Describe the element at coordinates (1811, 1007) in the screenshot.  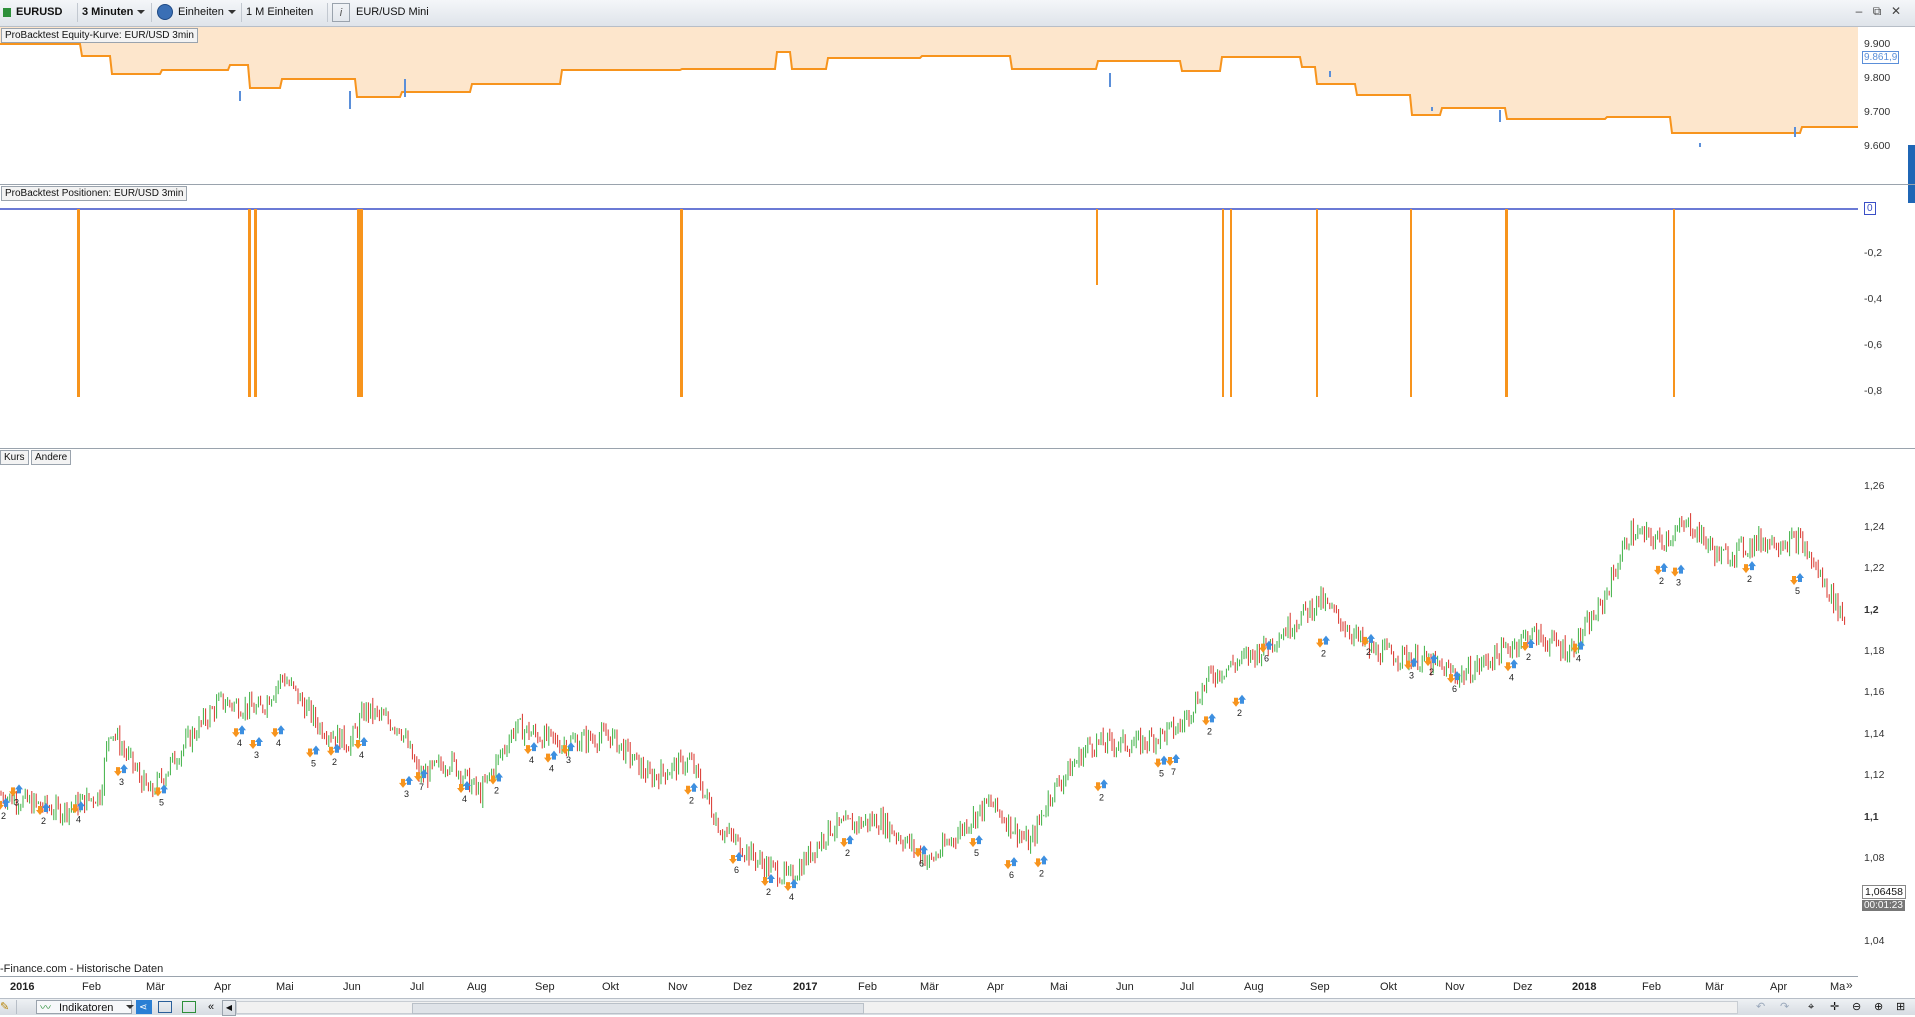
I see `magnet-tool-icon: ⌖` at that location.